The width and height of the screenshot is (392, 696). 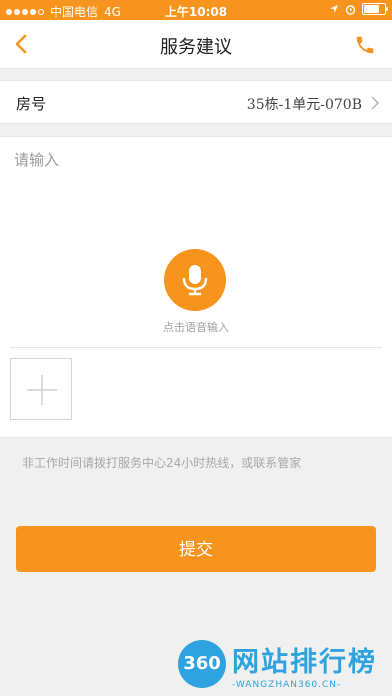 What do you see at coordinates (304, 105) in the screenshot?
I see `room-number-value: 35栋-1单元-070B` at bounding box center [304, 105].